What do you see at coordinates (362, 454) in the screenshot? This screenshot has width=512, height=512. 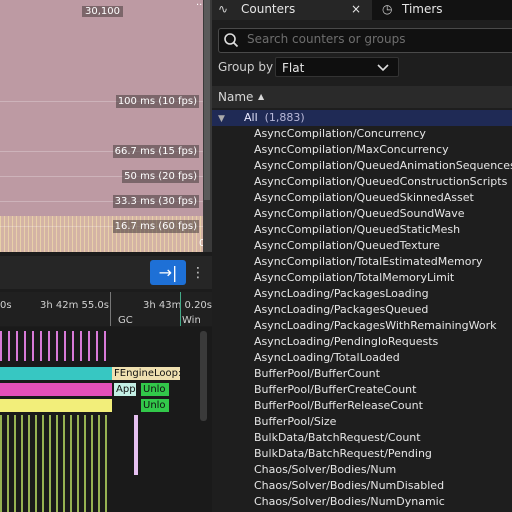 I see `counter-row: BulkData/BatchRequest/Pending` at bounding box center [362, 454].